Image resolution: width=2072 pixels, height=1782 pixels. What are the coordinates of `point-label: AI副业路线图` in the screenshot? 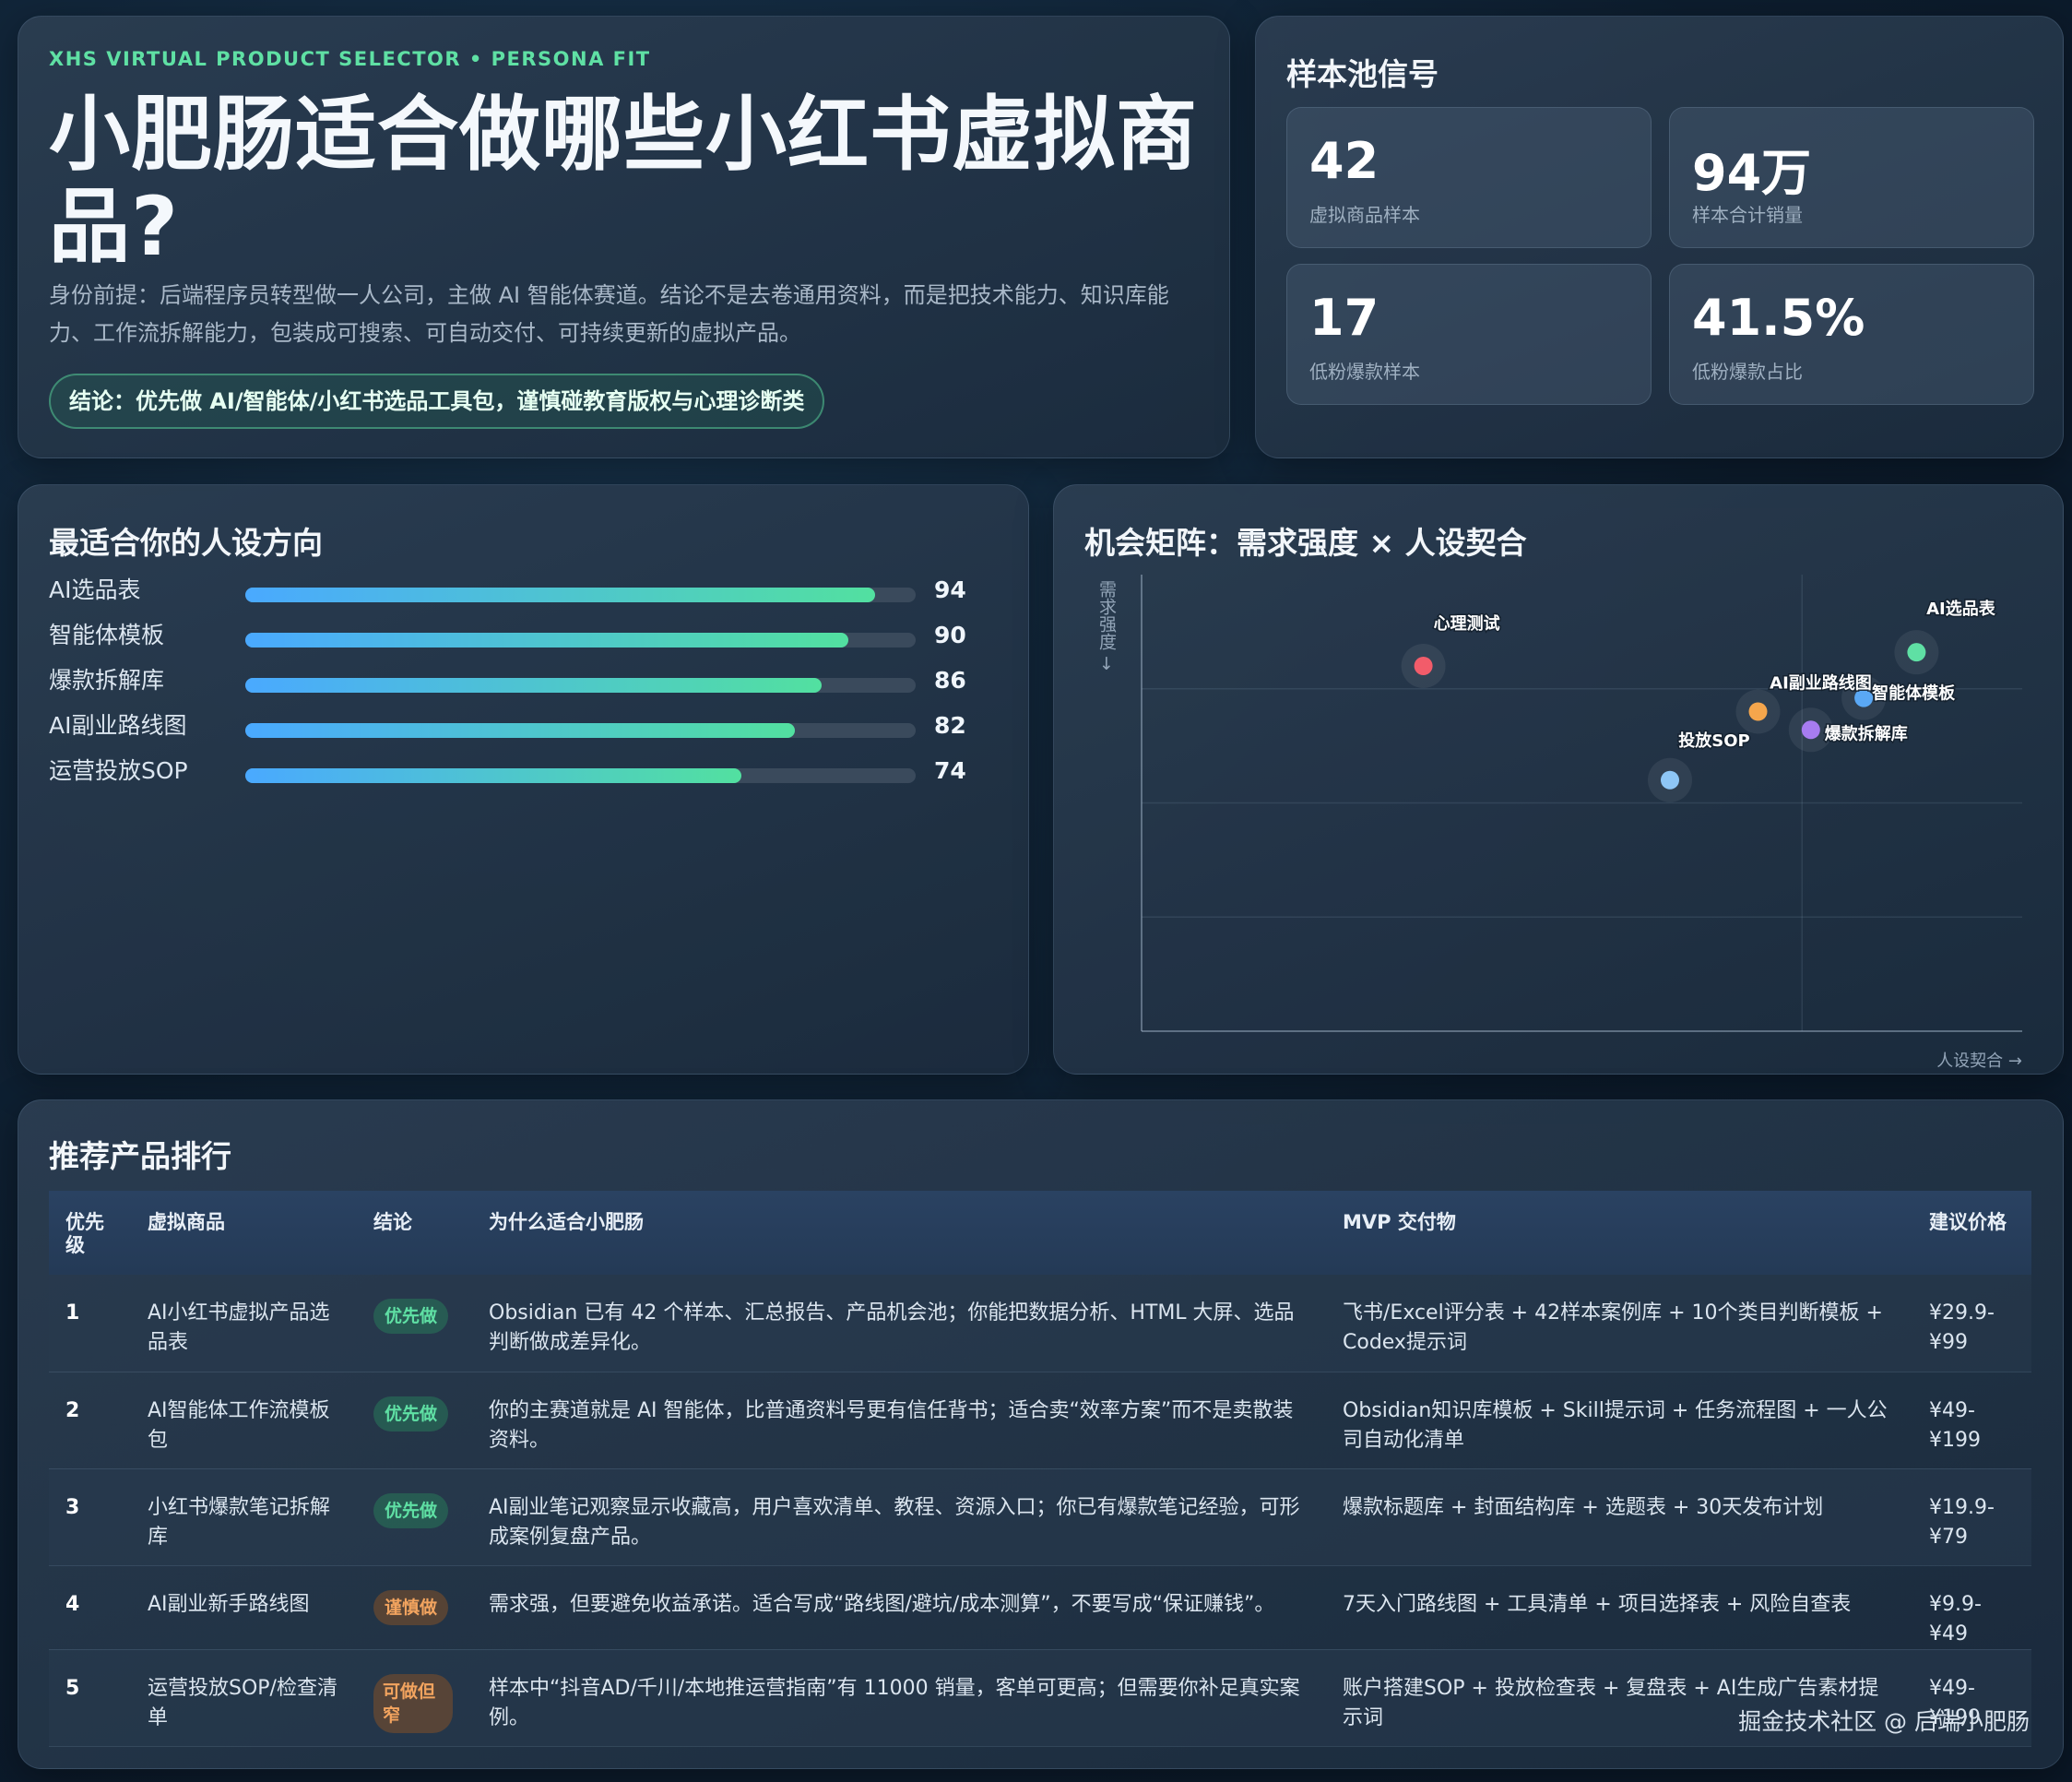 It's located at (1821, 683).